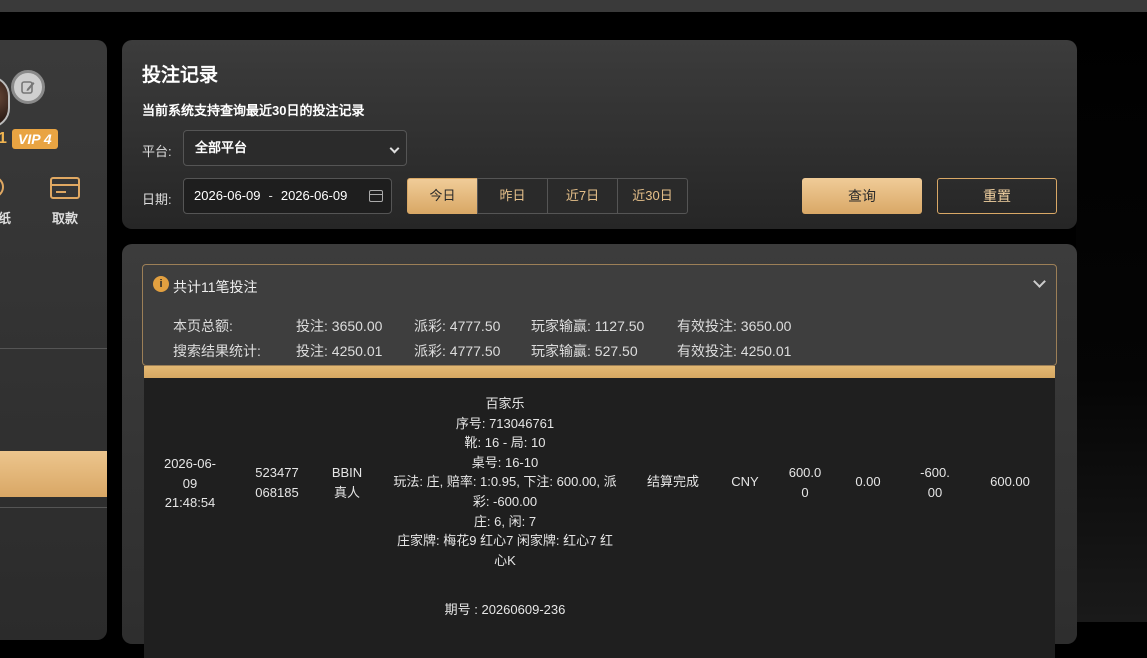  I want to click on page-total-player-win: 玩家输赢: 1127.50, so click(588, 326).